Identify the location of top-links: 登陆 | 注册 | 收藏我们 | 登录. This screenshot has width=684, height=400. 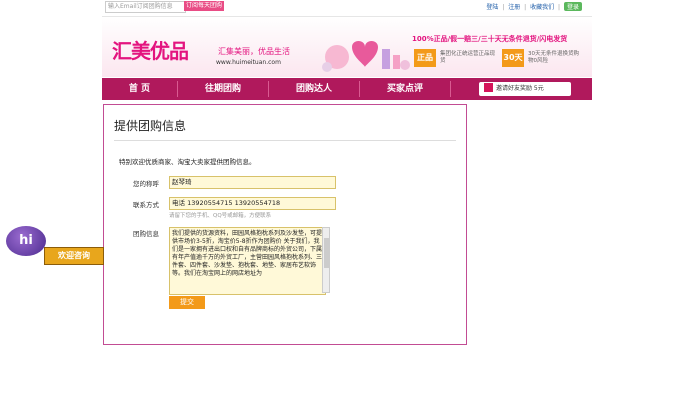
(533, 6).